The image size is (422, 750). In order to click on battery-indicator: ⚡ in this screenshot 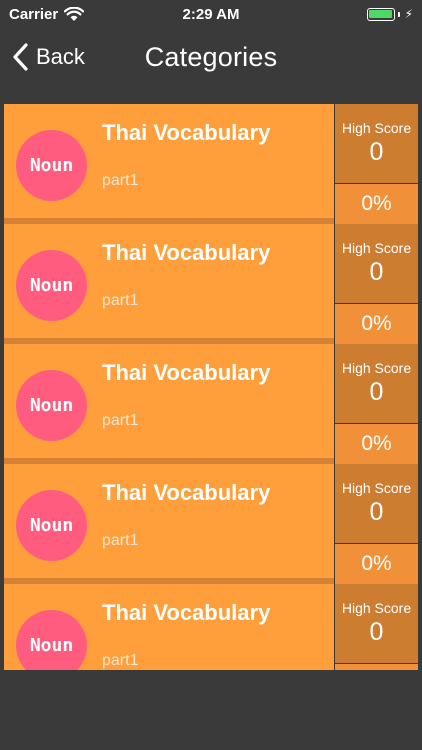, I will do `click(389, 14)`.